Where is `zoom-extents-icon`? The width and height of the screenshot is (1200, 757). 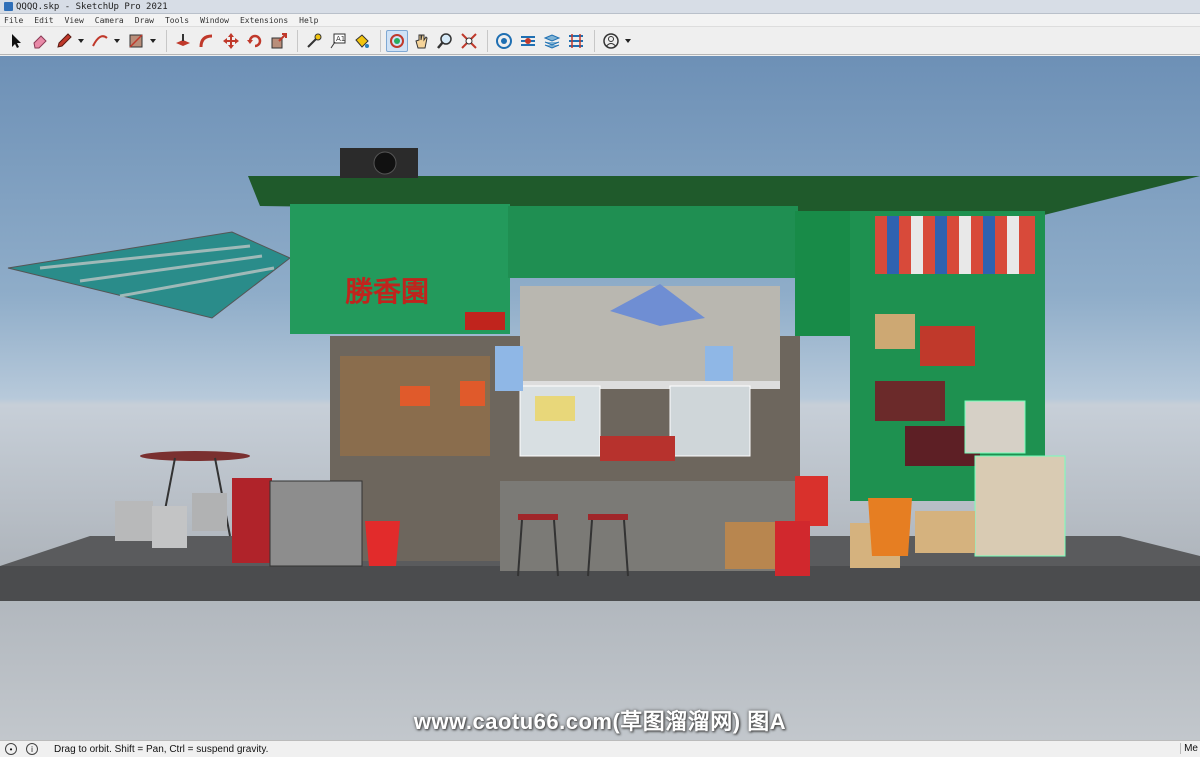
zoom-extents-icon is located at coordinates (469, 40).